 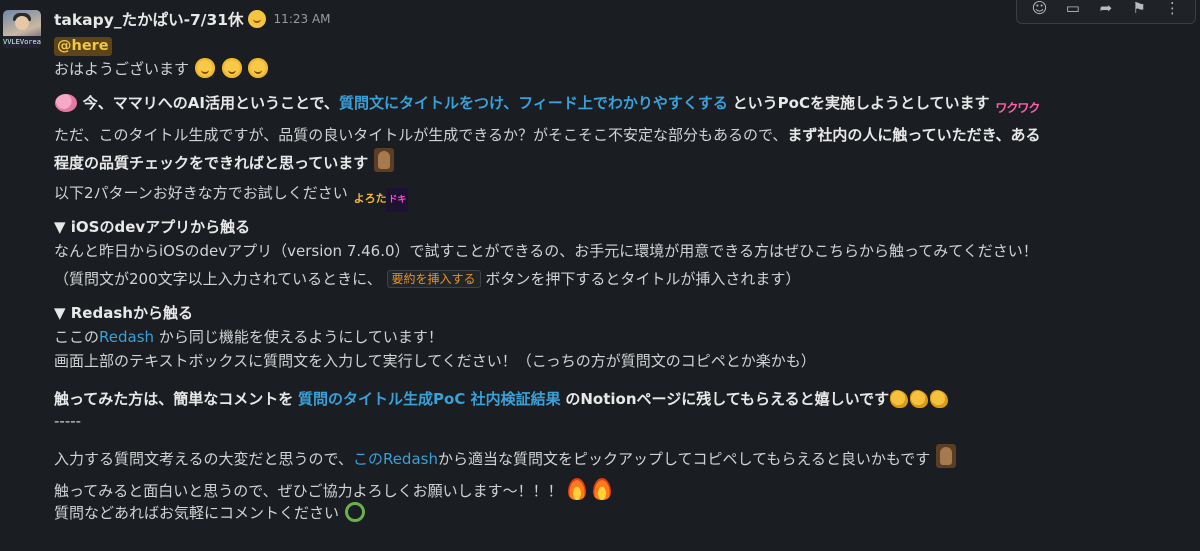 What do you see at coordinates (174, 399) in the screenshot?
I see `feedback-text-pre: 触ってみた方は、簡単なコメントを` at bounding box center [174, 399].